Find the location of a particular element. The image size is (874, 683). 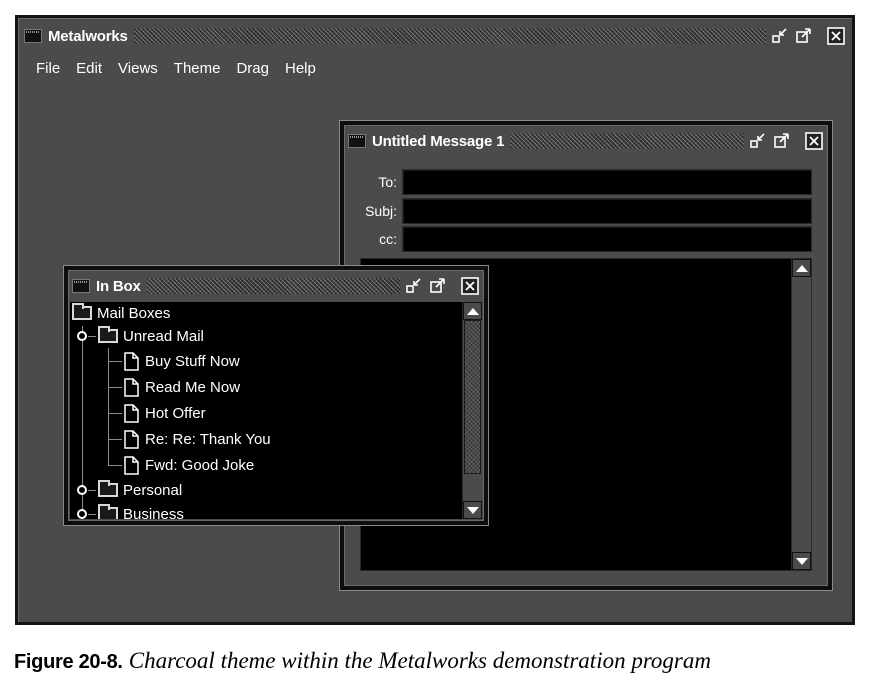

to-row: To: is located at coordinates (578, 182).